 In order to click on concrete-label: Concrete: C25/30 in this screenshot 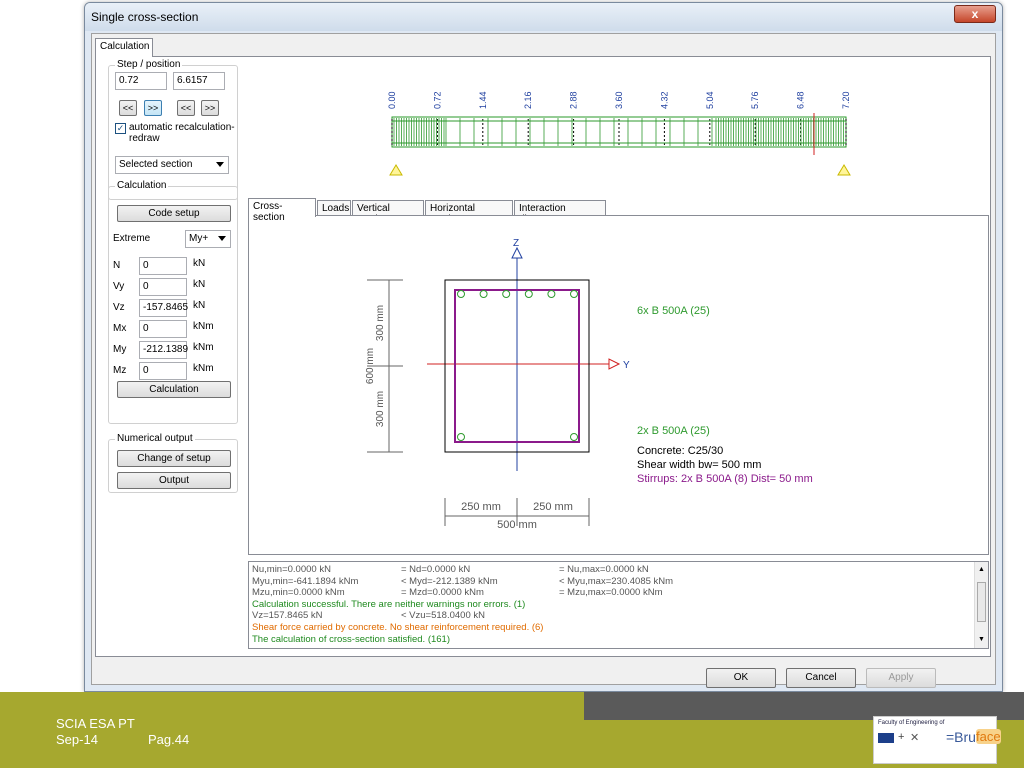, I will do `click(680, 451)`.